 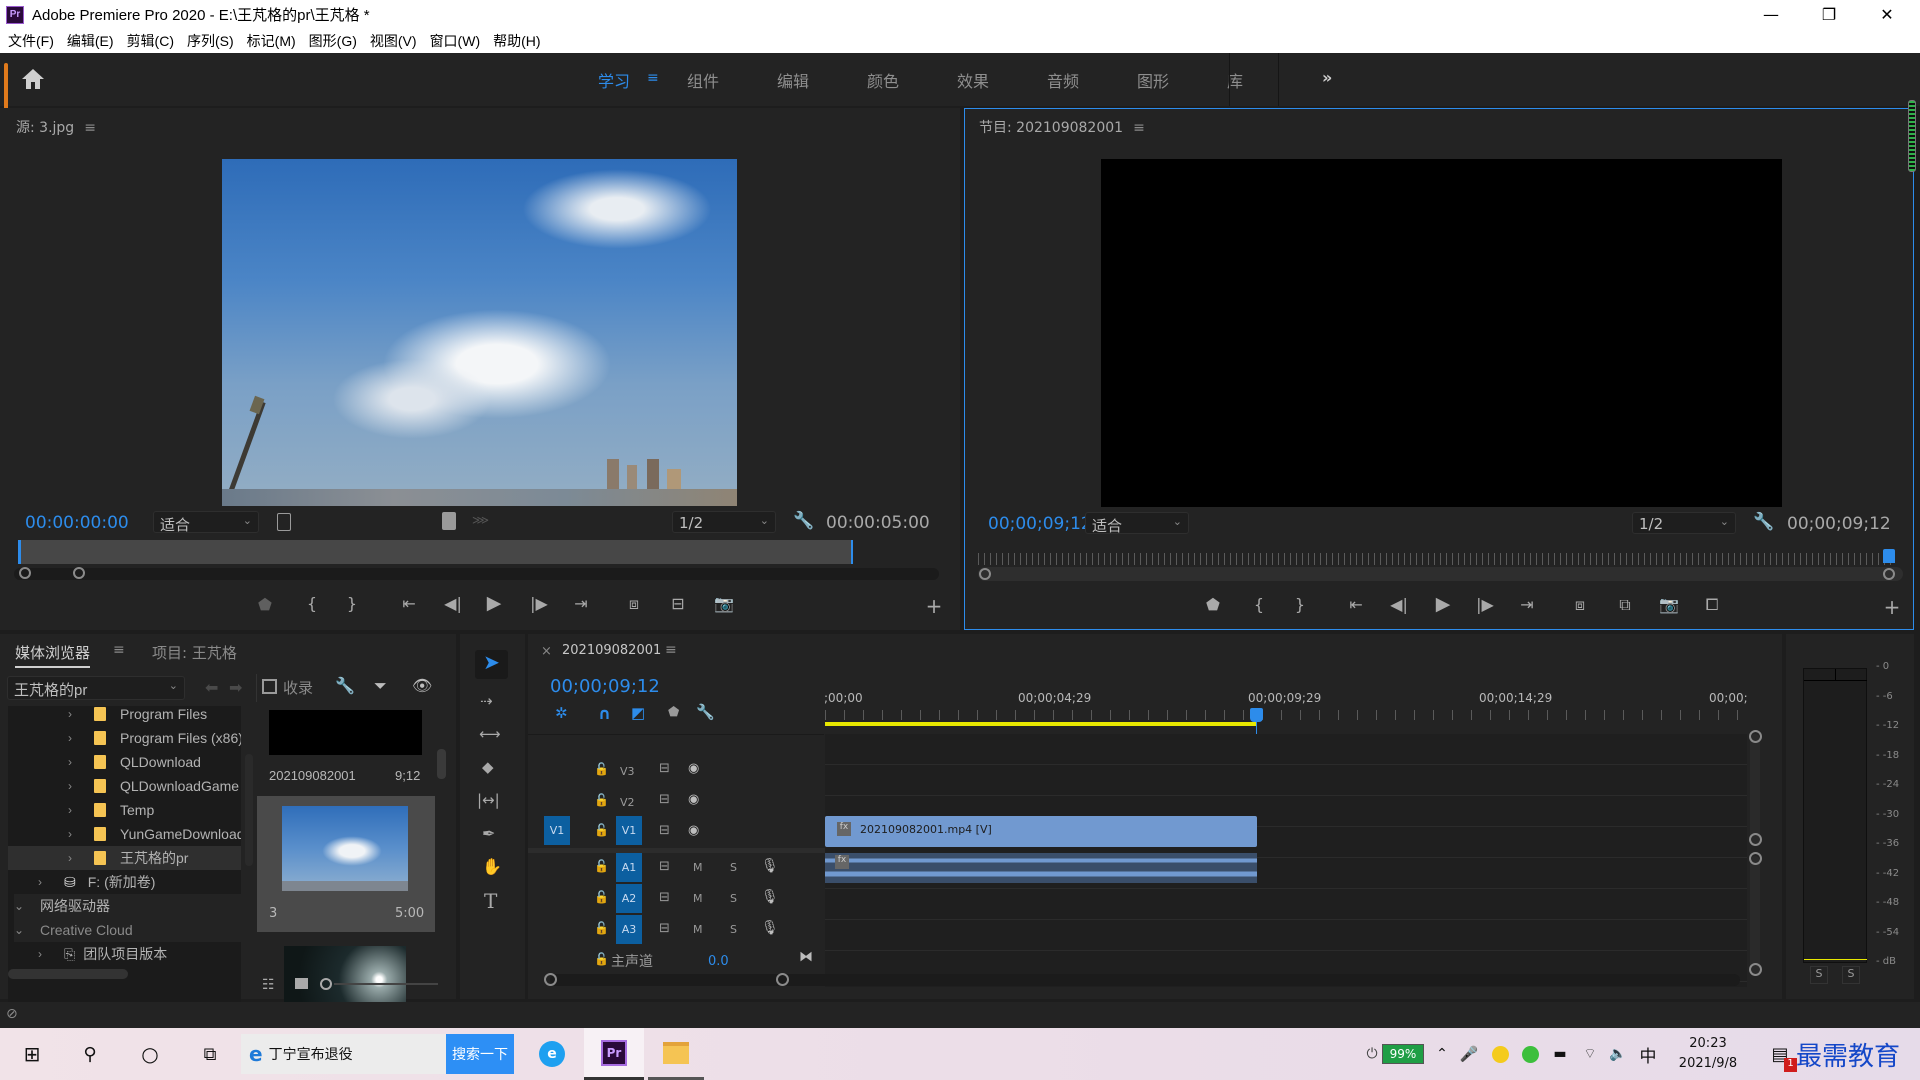 What do you see at coordinates (1755, 736) in the screenshot?
I see `video-scroll-handle-top` at bounding box center [1755, 736].